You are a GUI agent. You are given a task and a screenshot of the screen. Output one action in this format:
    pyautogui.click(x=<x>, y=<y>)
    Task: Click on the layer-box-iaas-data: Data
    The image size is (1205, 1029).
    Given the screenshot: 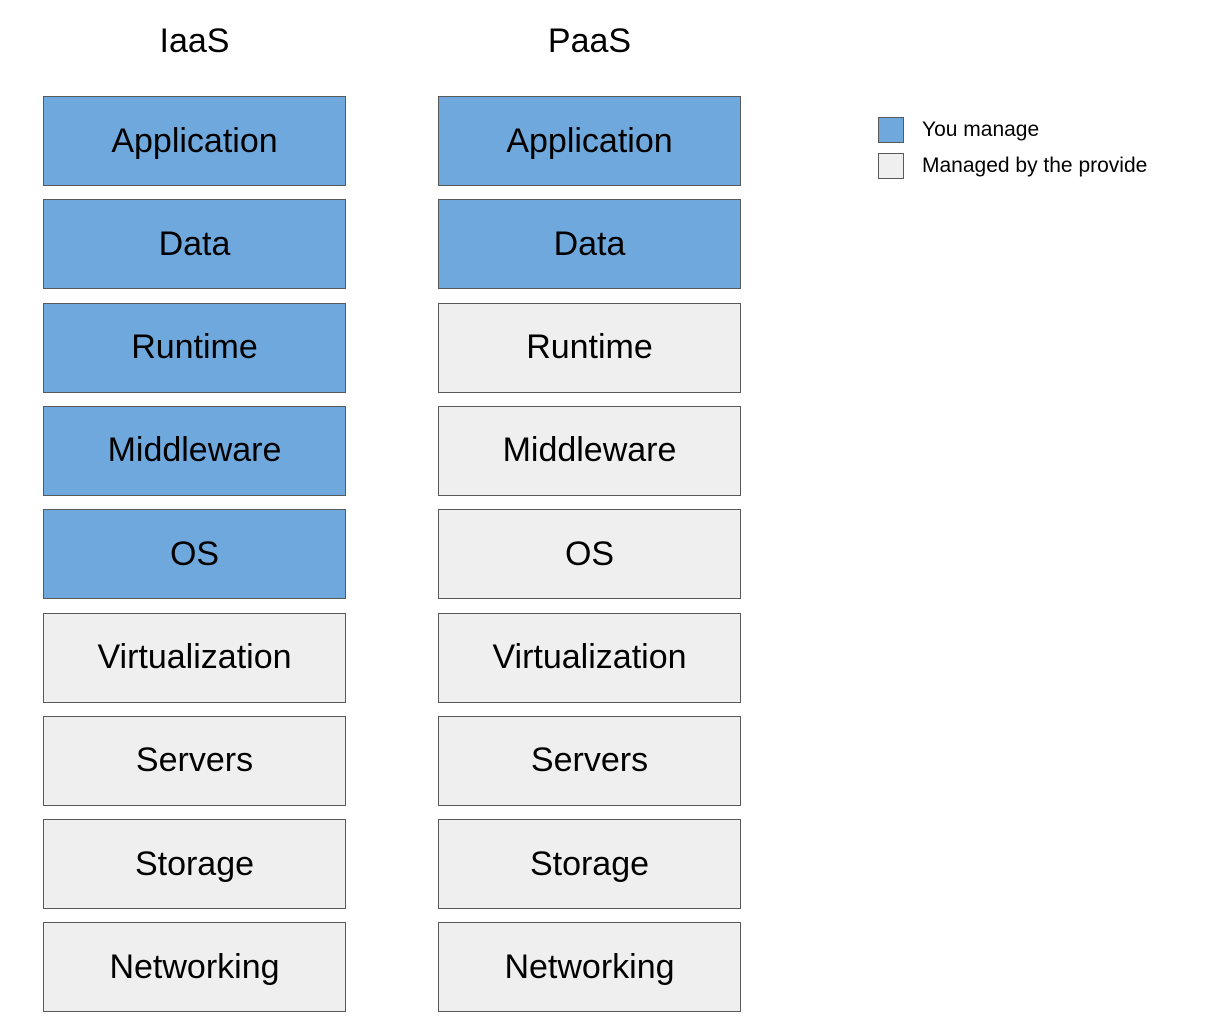 What is the action you would take?
    pyautogui.click(x=194, y=244)
    